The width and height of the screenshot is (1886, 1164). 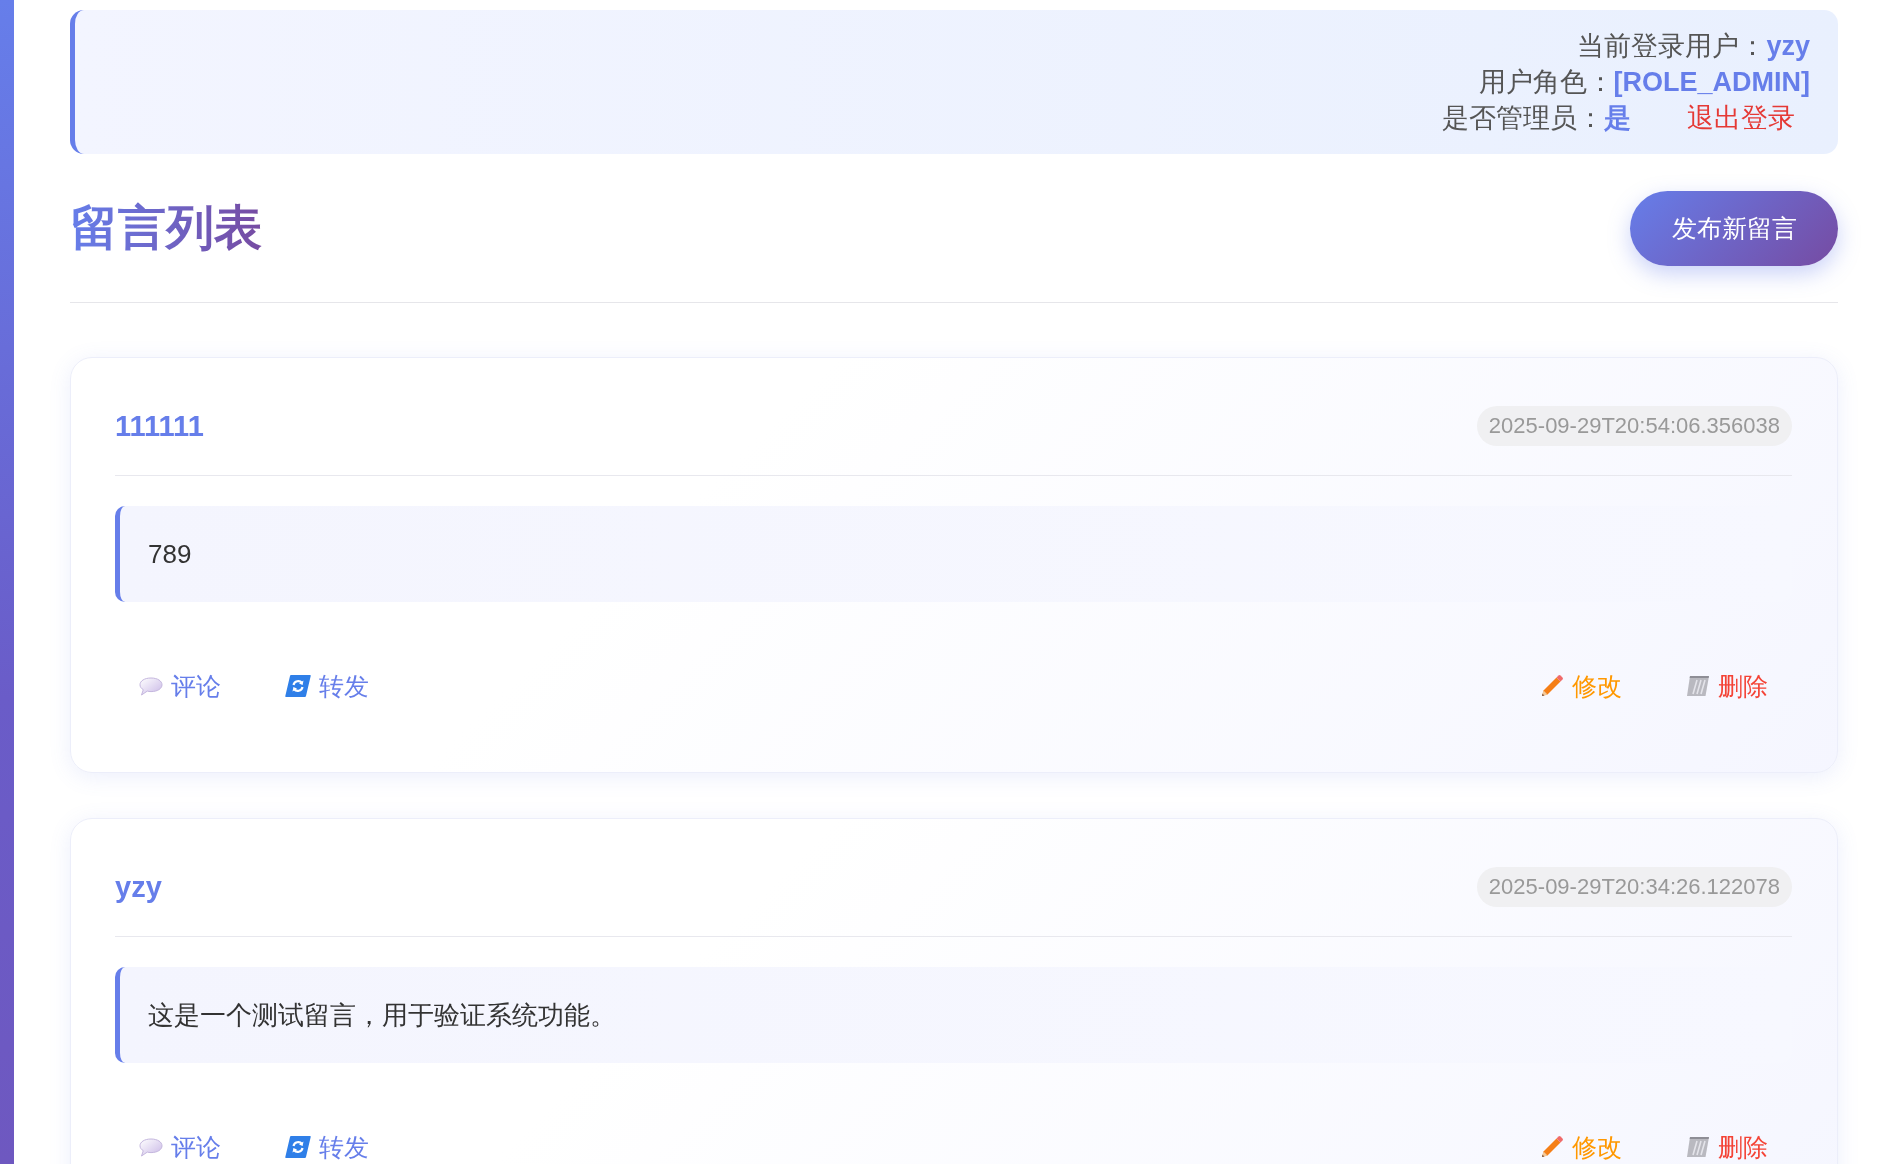 I want to click on role-label: 用户角色：, so click(x=1546, y=82).